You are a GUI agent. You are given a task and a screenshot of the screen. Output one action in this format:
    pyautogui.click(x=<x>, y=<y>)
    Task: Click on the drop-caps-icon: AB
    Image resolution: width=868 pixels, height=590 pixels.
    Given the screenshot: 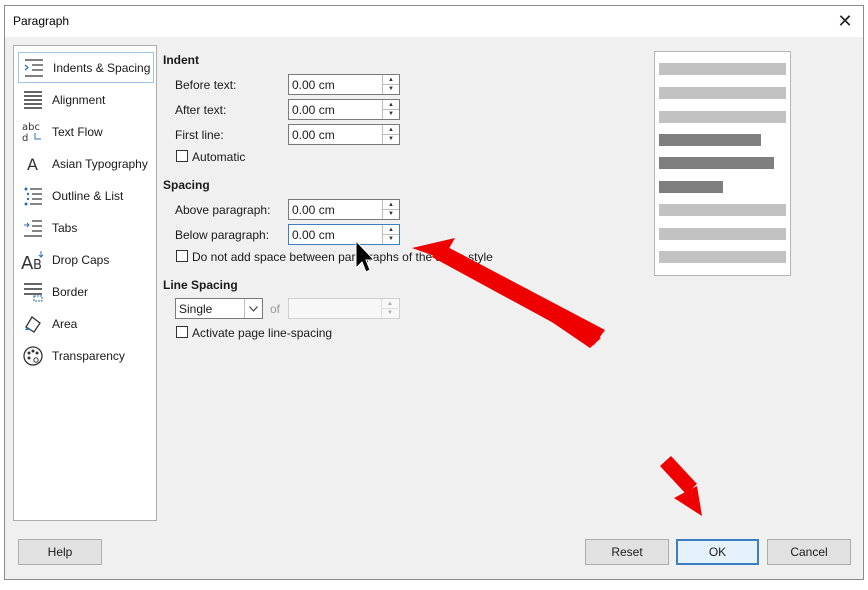 What is the action you would take?
    pyautogui.click(x=33, y=260)
    